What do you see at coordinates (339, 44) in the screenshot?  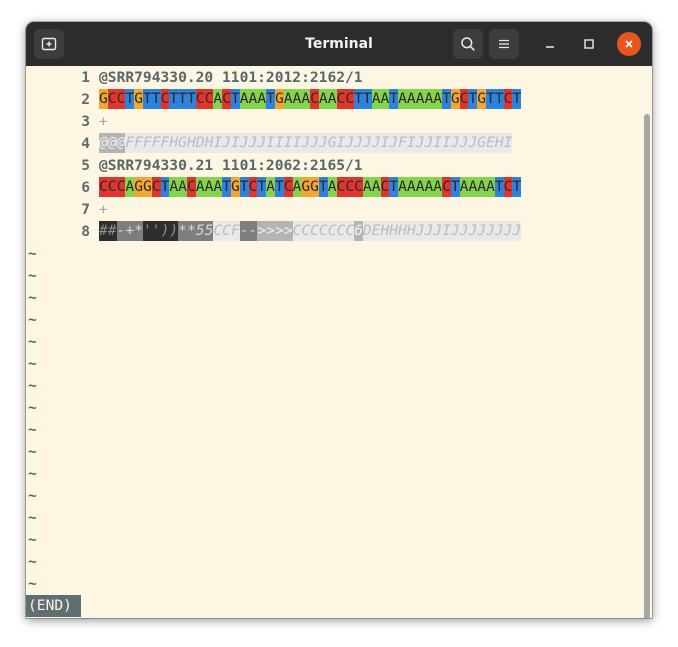 I see `title-bar: Terminal` at bounding box center [339, 44].